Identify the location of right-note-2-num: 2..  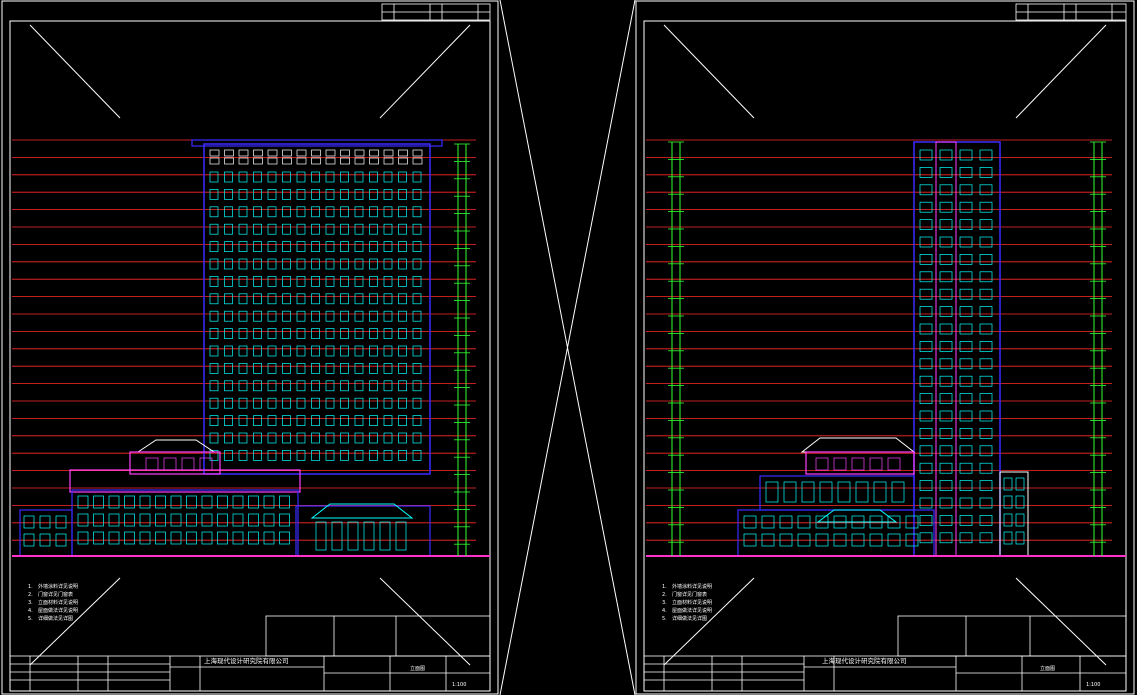
(664, 595).